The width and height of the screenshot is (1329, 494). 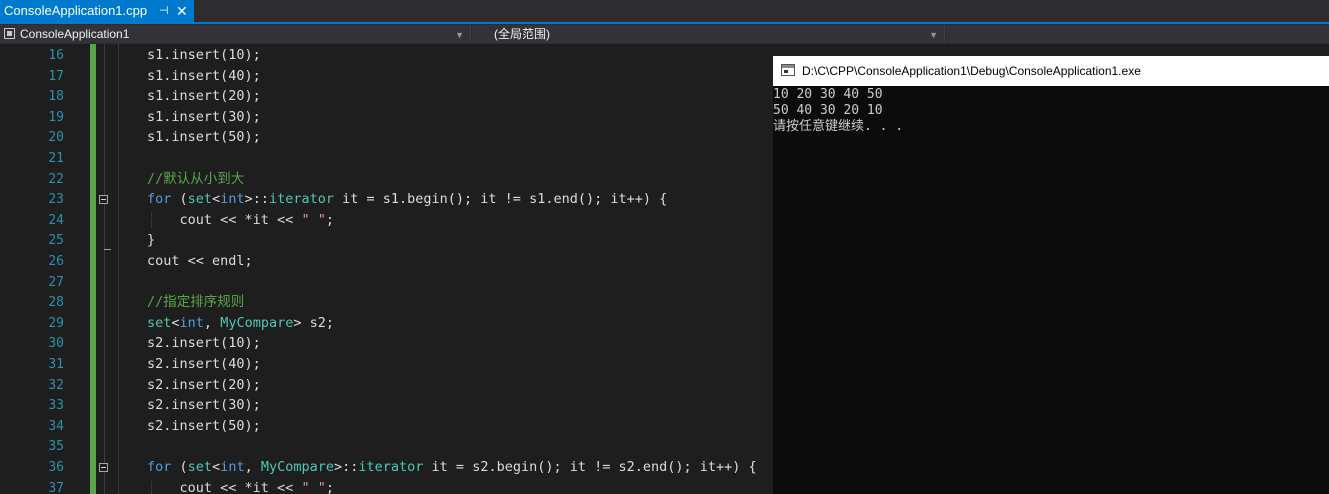 What do you see at coordinates (1137, 34) in the screenshot?
I see `member-dropdown` at bounding box center [1137, 34].